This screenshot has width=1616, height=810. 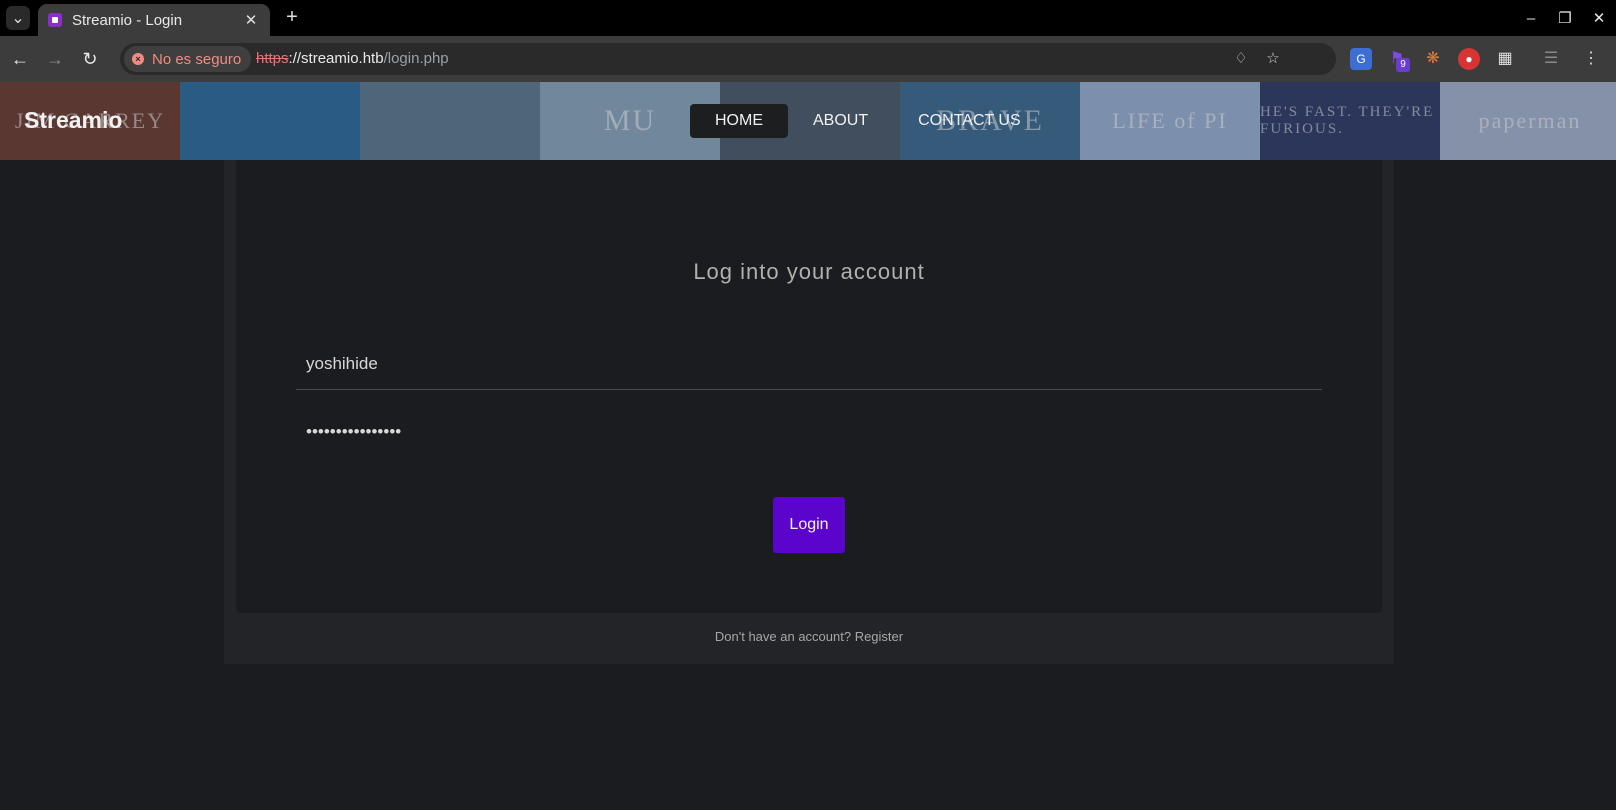 I want to click on tab-close-icon: ✕, so click(x=251, y=20).